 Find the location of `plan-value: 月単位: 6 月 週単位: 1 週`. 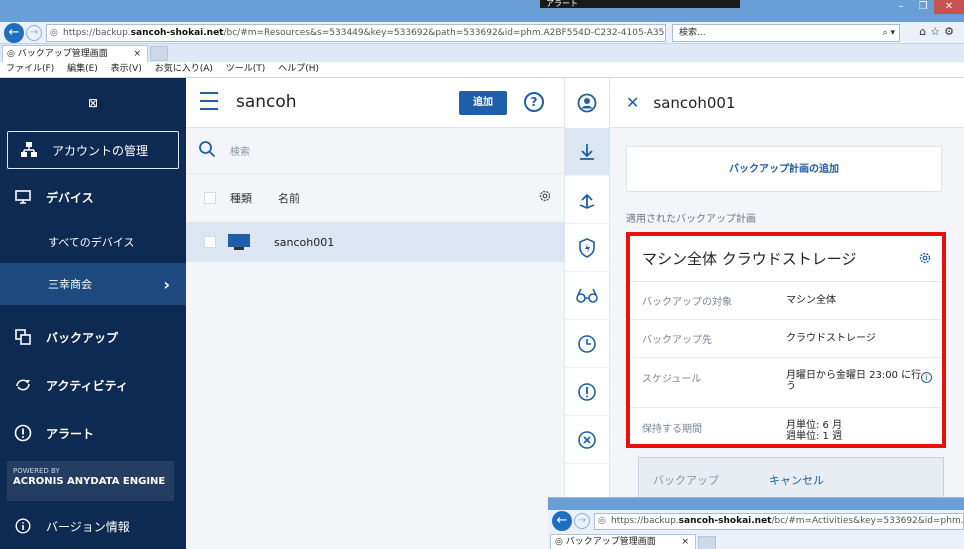

plan-value: 月単位: 6 月 週単位: 1 週 is located at coordinates (814, 431).